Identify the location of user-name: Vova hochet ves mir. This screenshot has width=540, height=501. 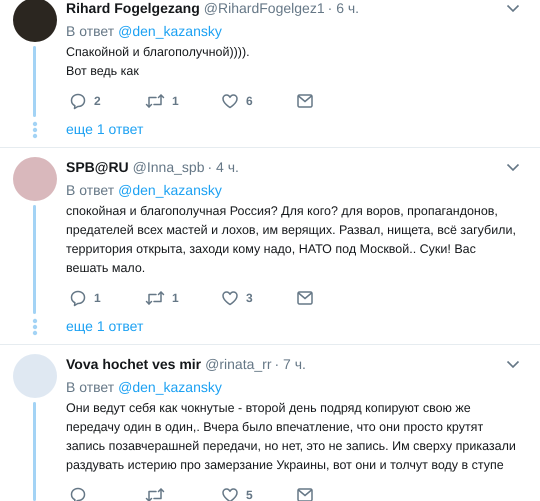
(134, 364).